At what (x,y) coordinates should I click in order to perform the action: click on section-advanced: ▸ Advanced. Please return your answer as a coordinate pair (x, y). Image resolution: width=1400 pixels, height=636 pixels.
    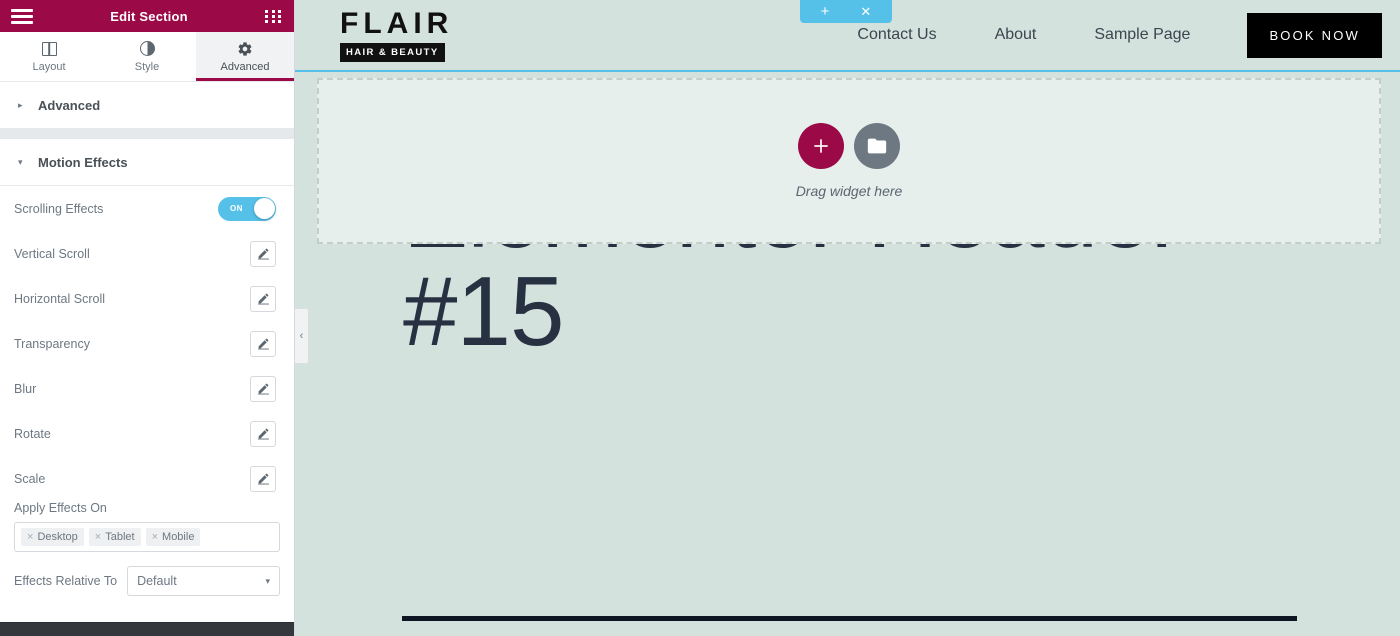
    Looking at the image, I should click on (147, 105).